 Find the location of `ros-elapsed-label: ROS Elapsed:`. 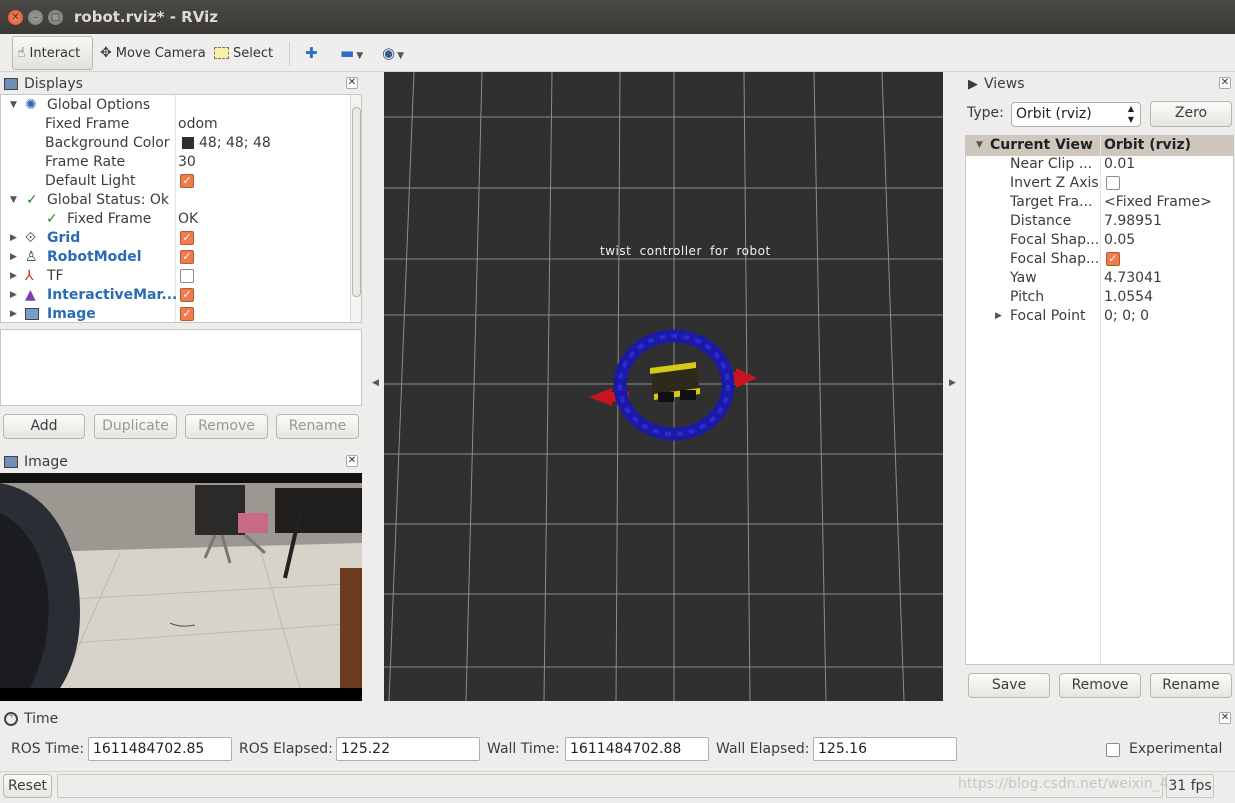

ros-elapsed-label: ROS Elapsed: is located at coordinates (286, 749).